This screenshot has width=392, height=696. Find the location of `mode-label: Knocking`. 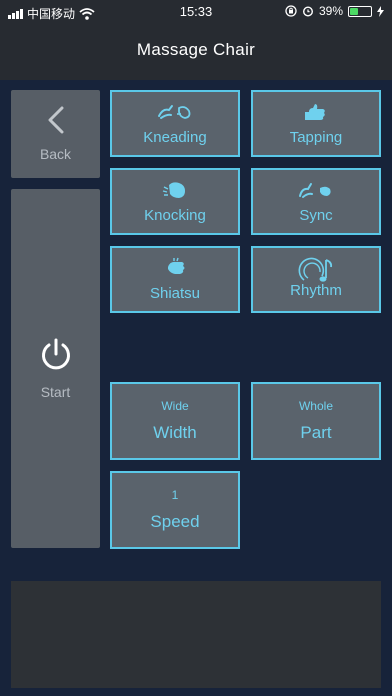

mode-label: Knocking is located at coordinates (175, 215).